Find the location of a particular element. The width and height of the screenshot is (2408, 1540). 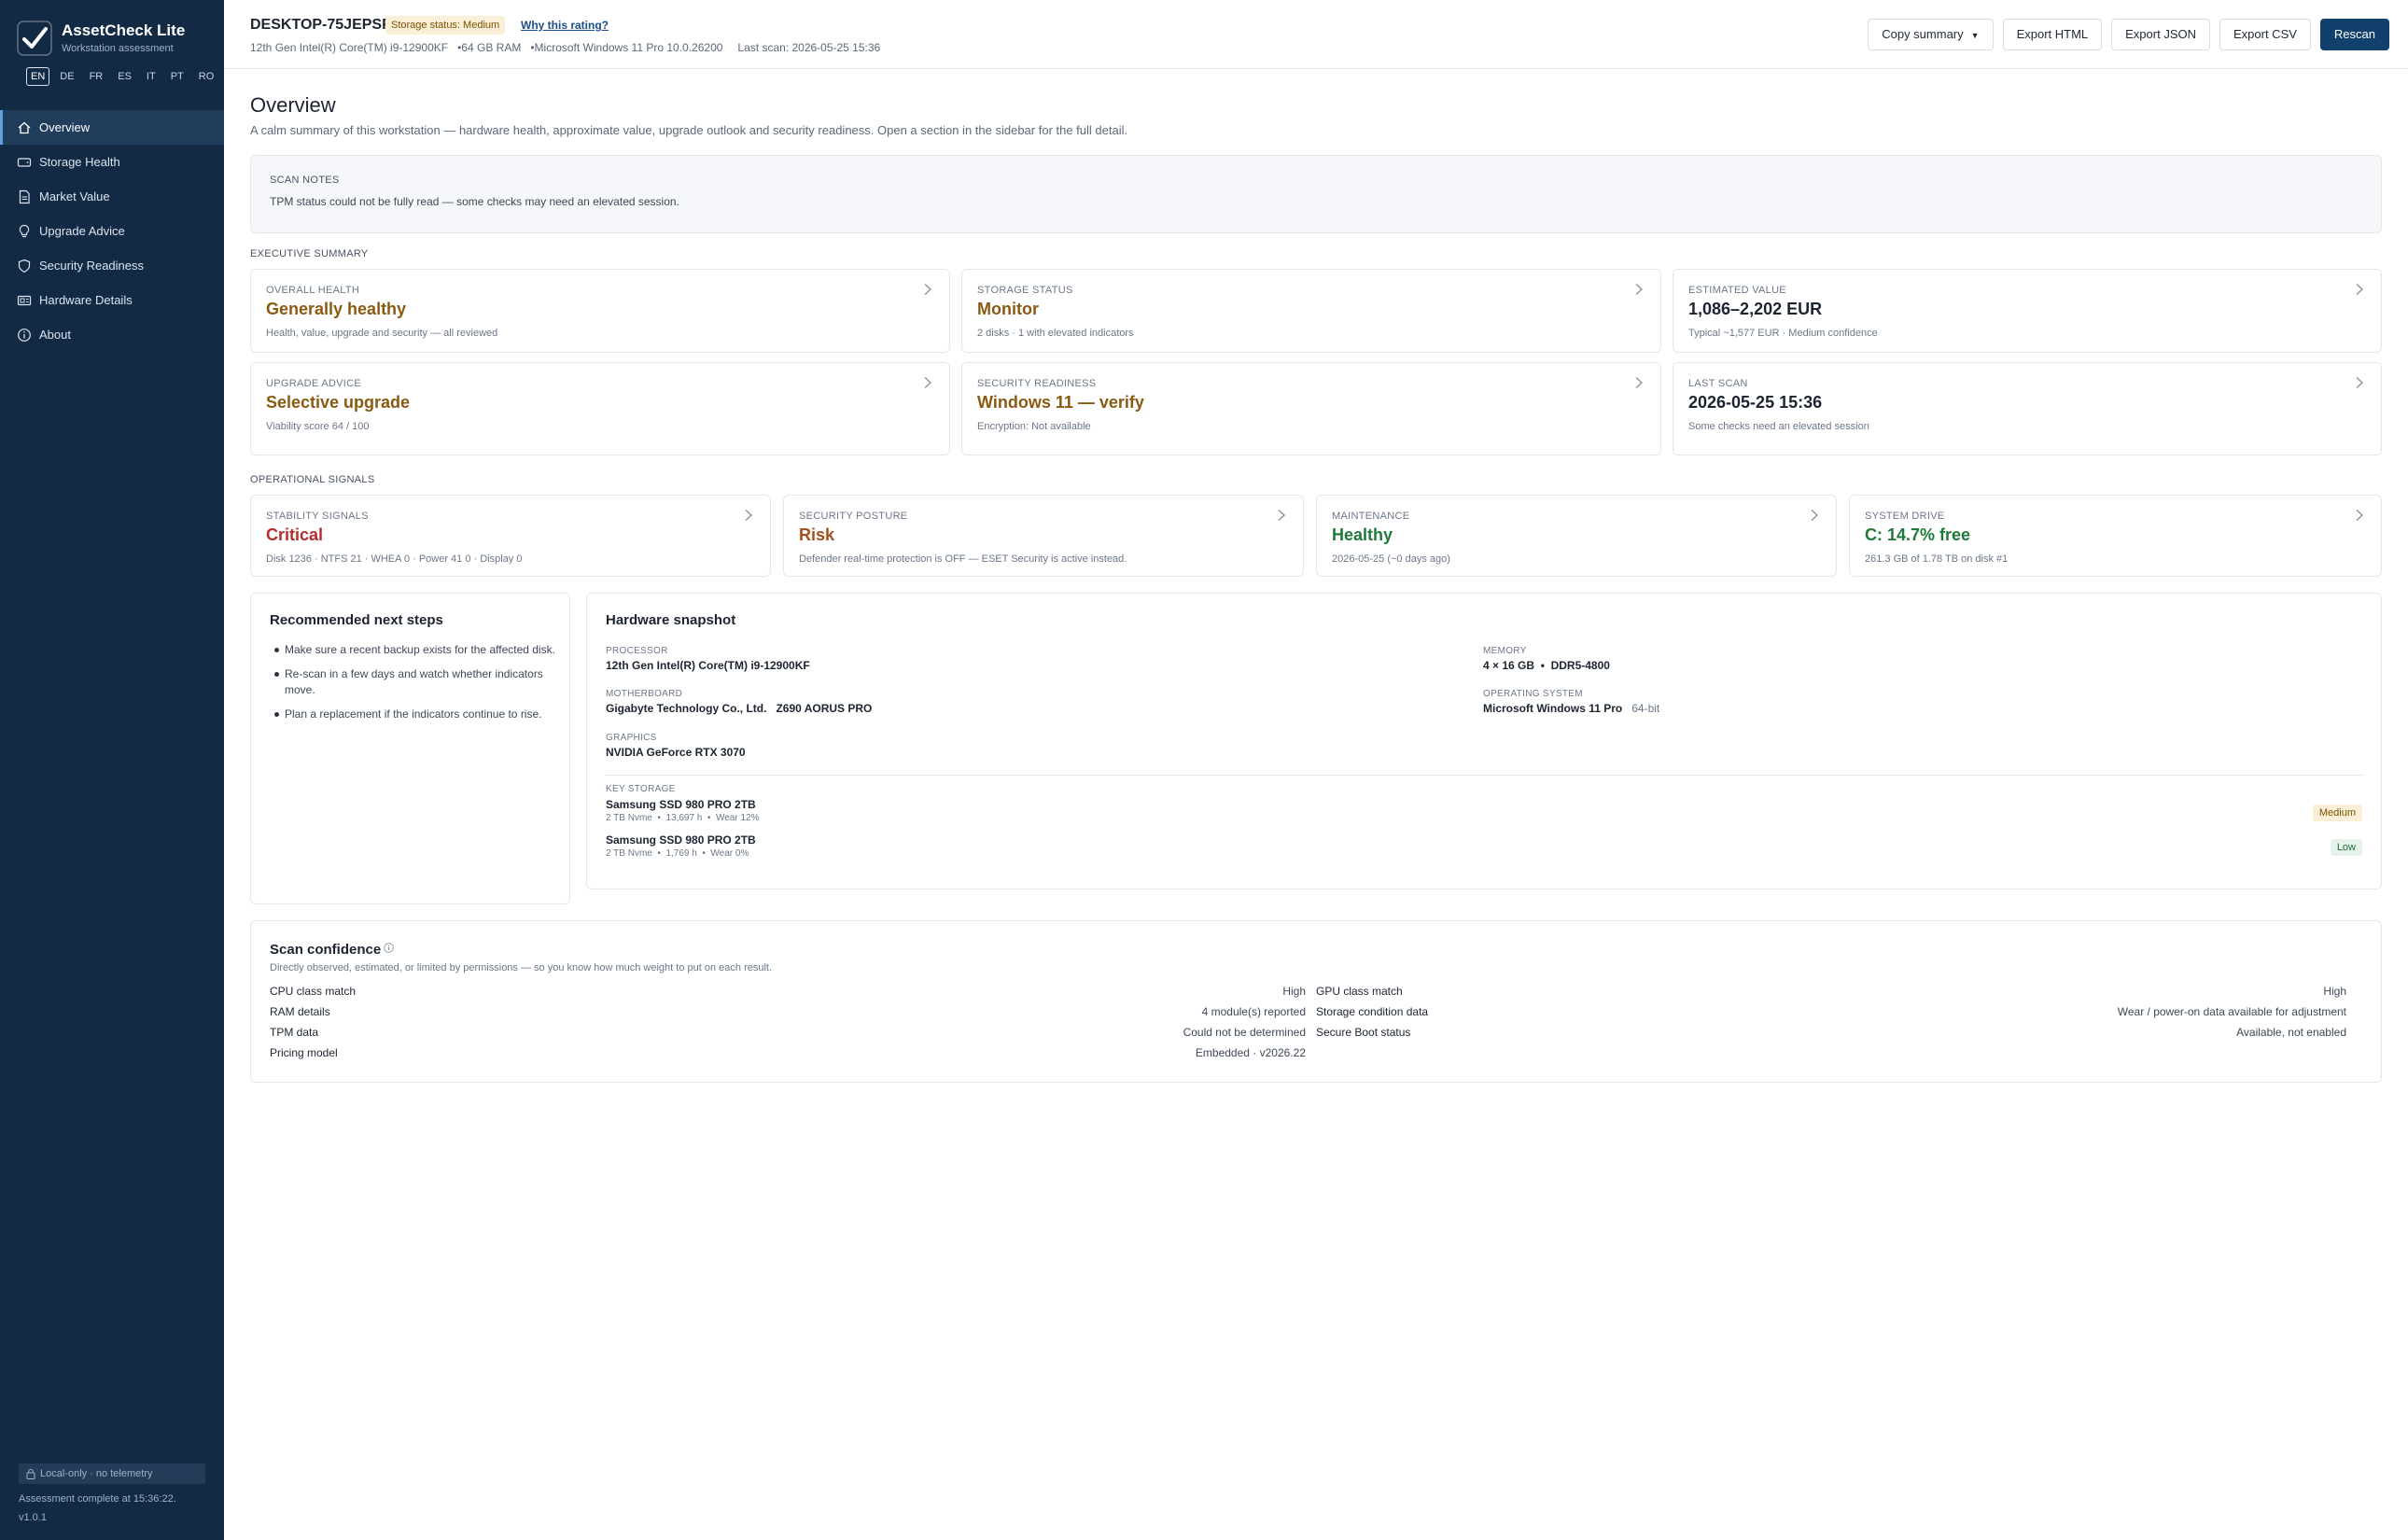

card-subtext: Some checks need an elevated session is located at coordinates (1778, 426).